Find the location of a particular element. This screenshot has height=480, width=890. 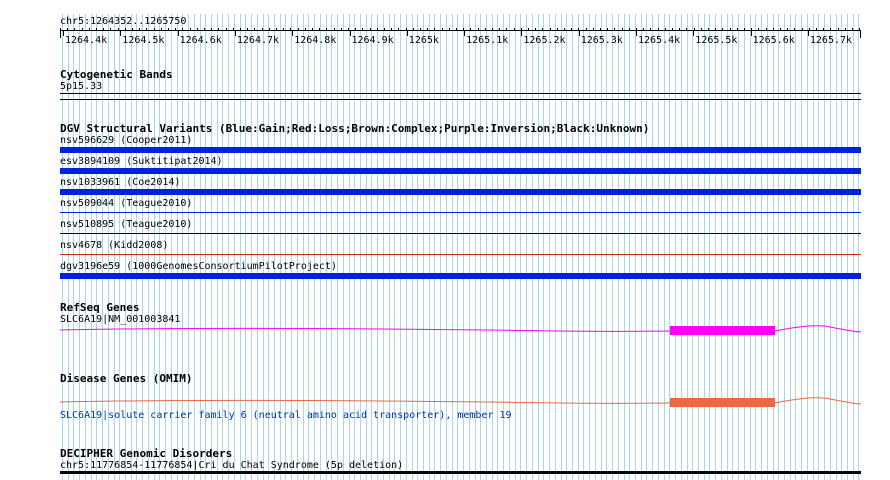

refseq-gene-model is located at coordinates (460, 330).